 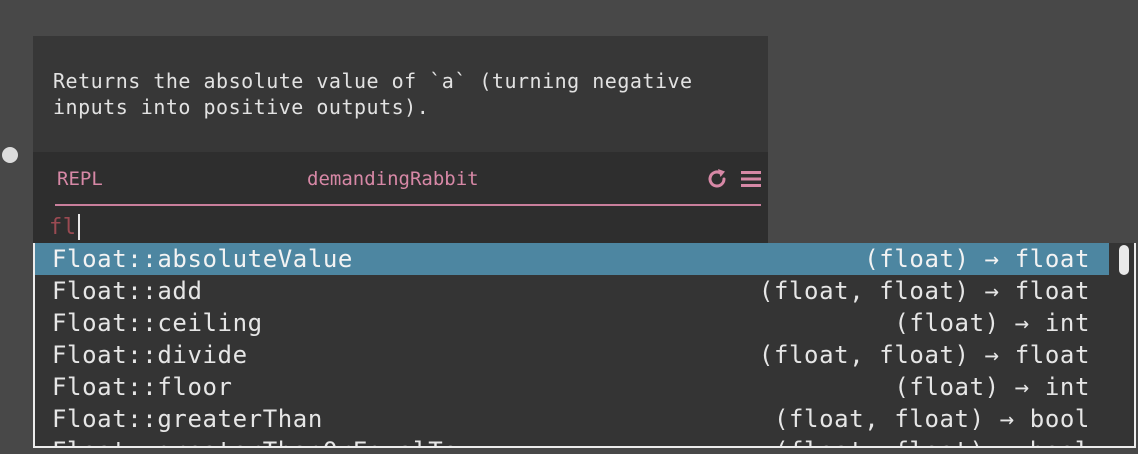 What do you see at coordinates (977, 259) in the screenshot?
I see `autocomplete-item-signature: (float) → float` at bounding box center [977, 259].